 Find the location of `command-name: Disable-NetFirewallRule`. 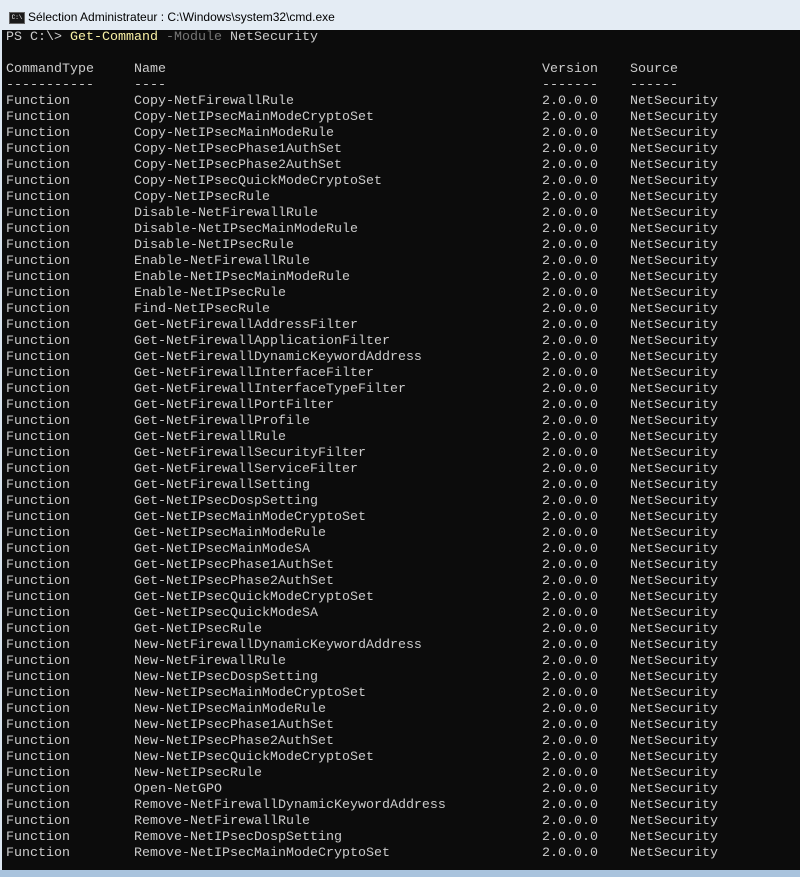

command-name: Disable-NetFirewallRule is located at coordinates (226, 213).